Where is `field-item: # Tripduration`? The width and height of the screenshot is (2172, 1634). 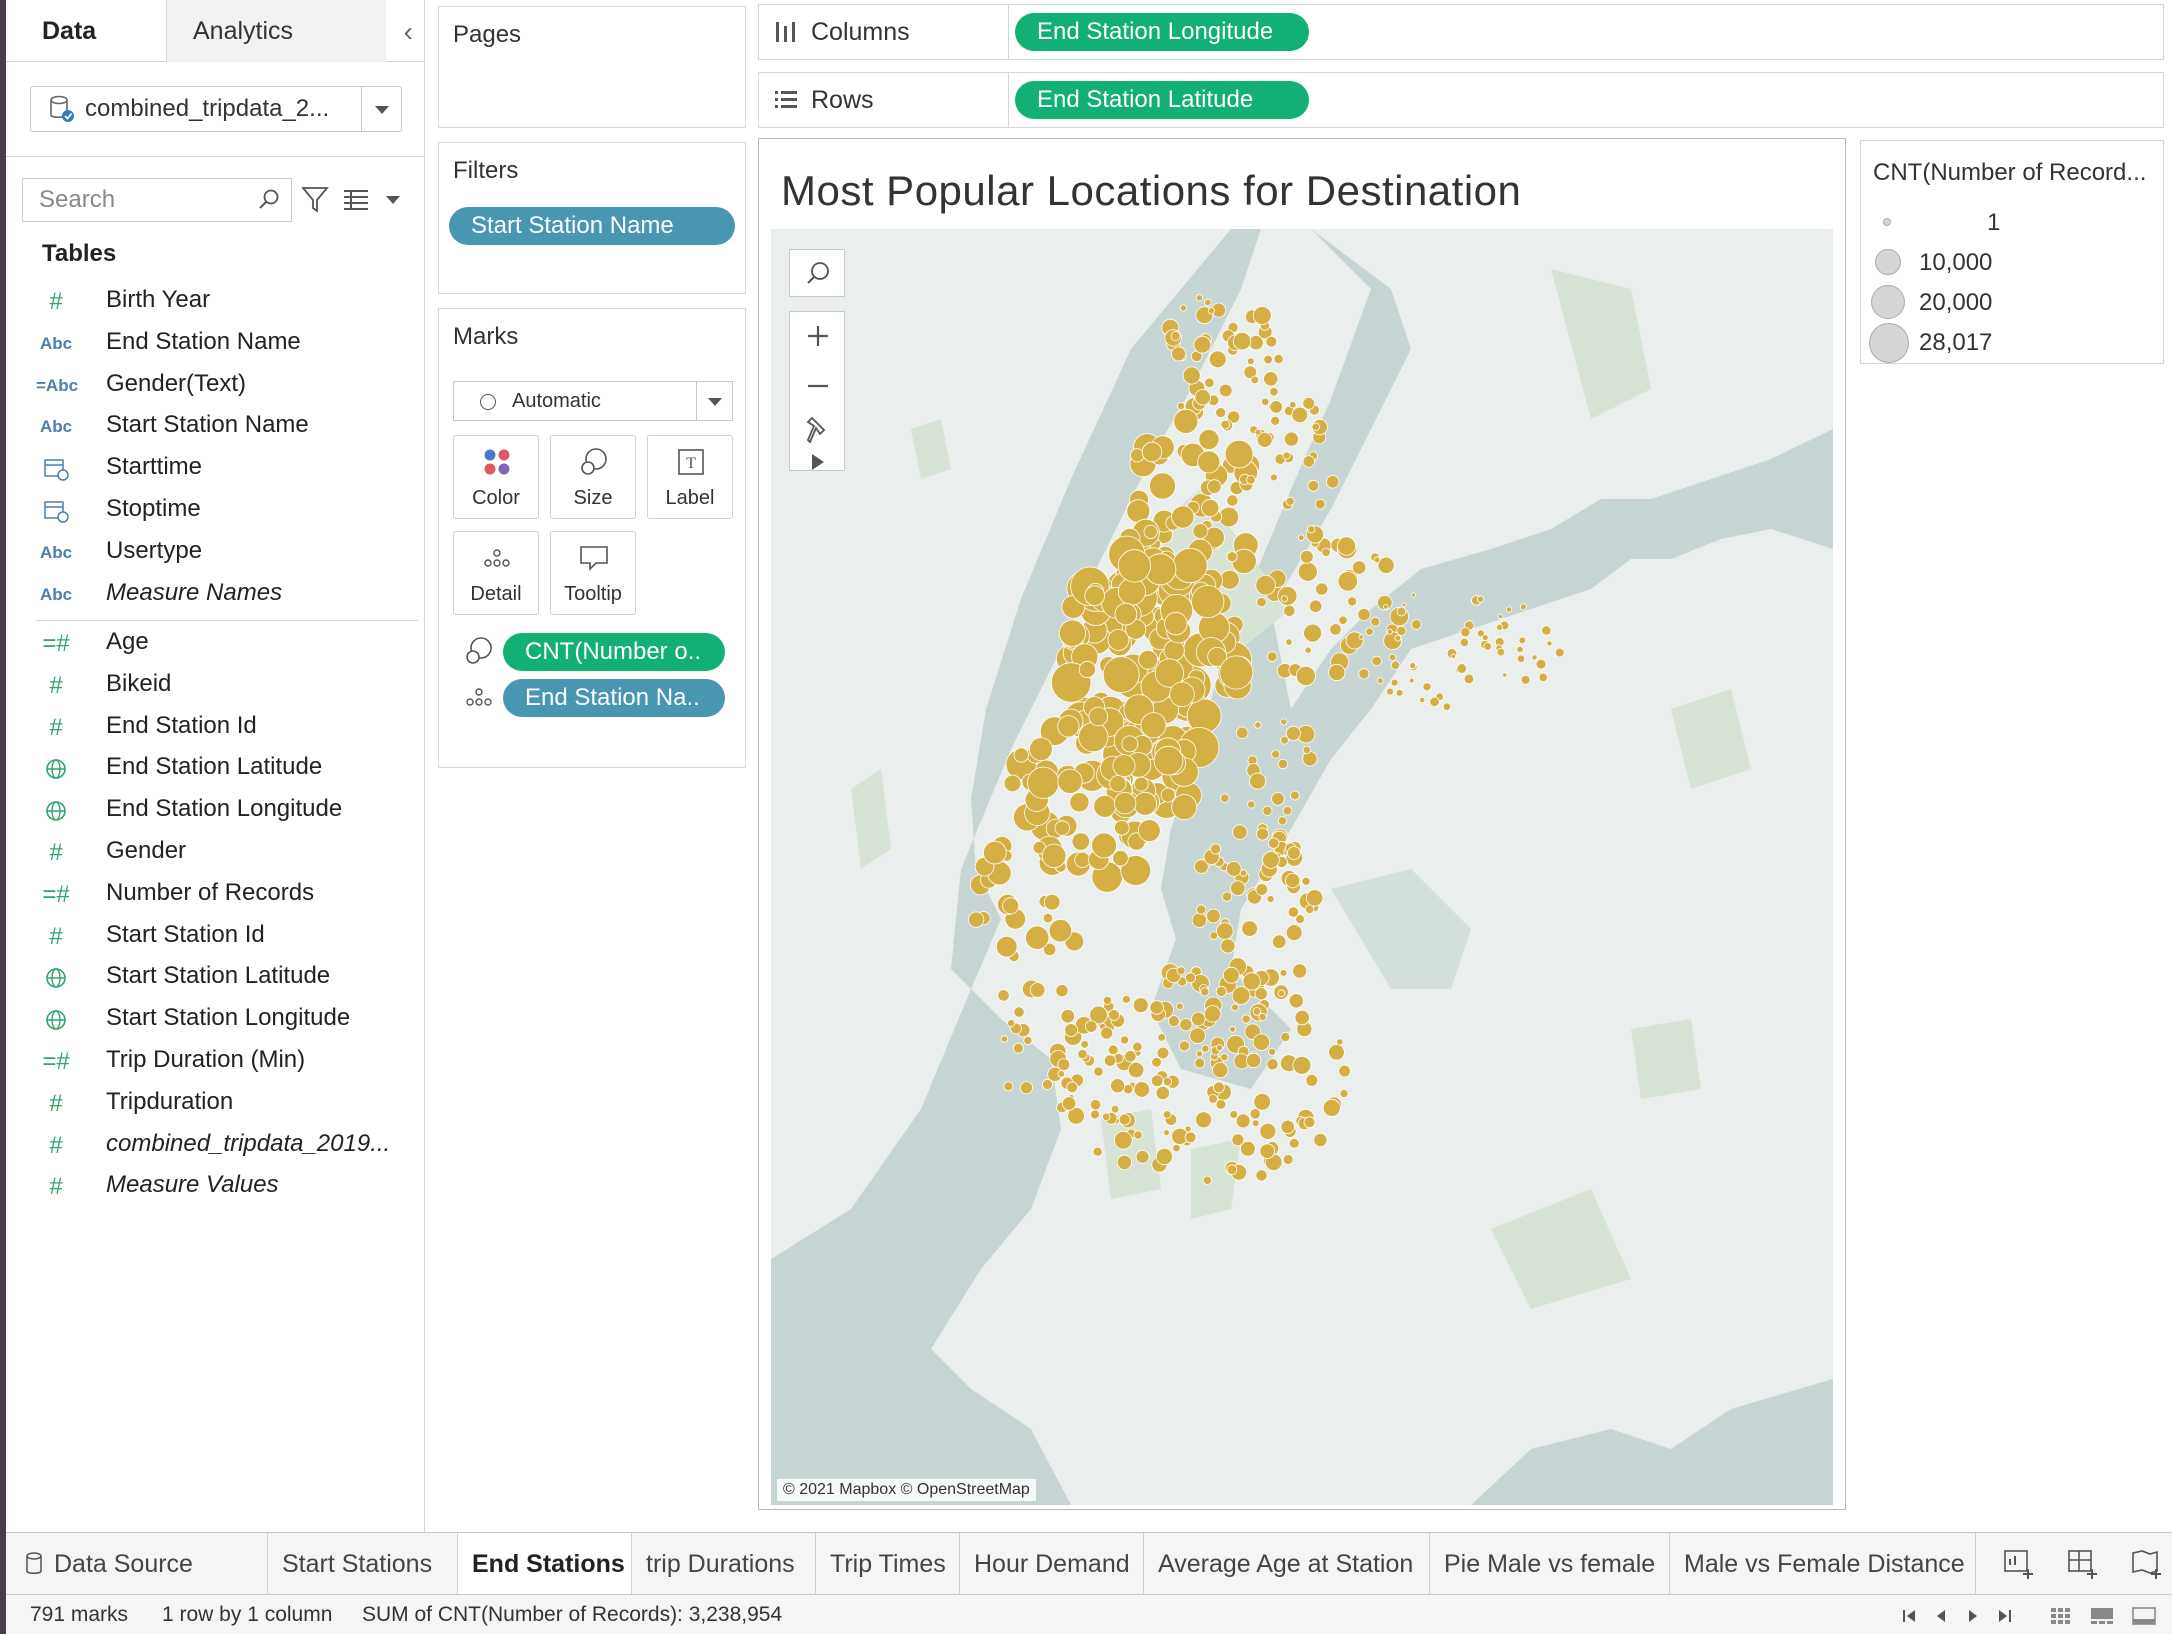 field-item: # Tripduration is located at coordinates (226, 1104).